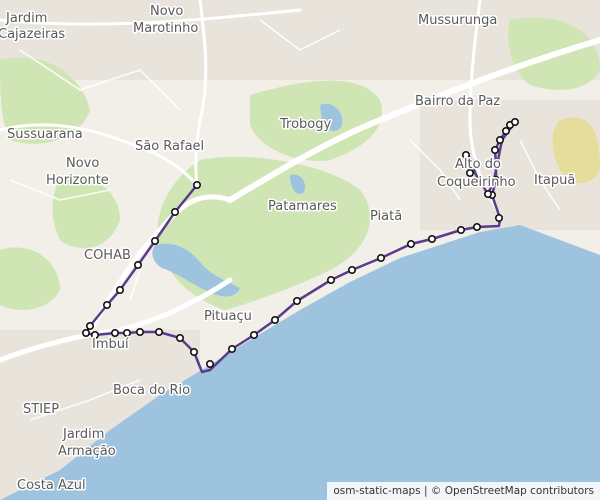 This screenshot has width=600, height=500. What do you see at coordinates (169, 146) in the screenshot?
I see `place-label: São Rafael` at bounding box center [169, 146].